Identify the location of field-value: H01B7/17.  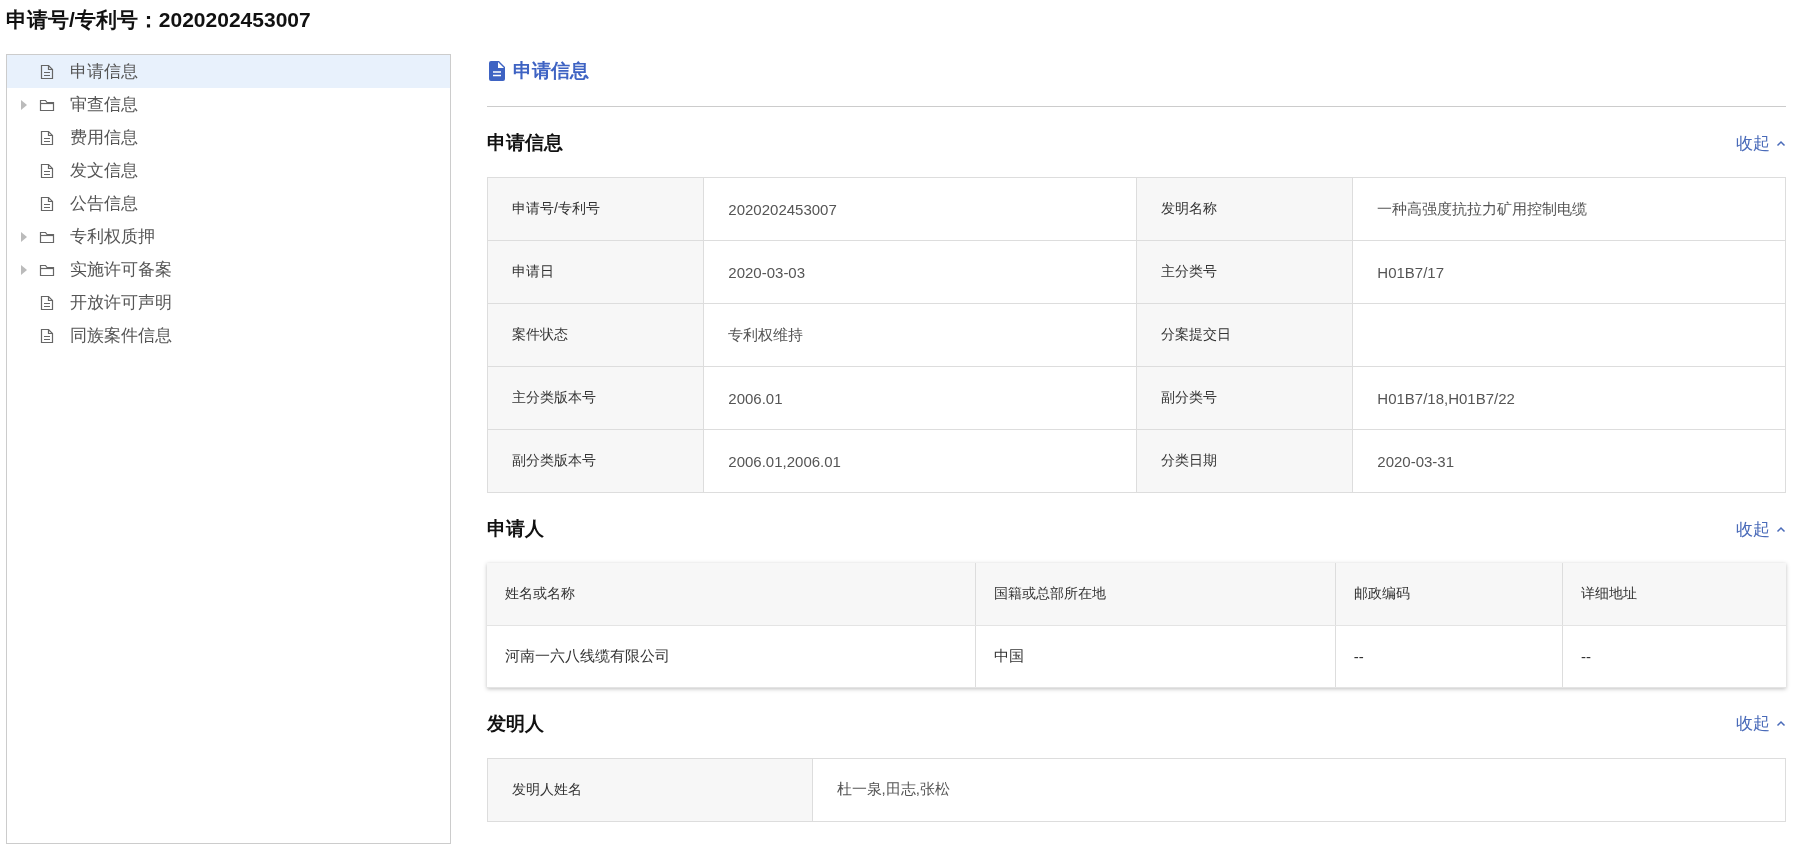
(1569, 272).